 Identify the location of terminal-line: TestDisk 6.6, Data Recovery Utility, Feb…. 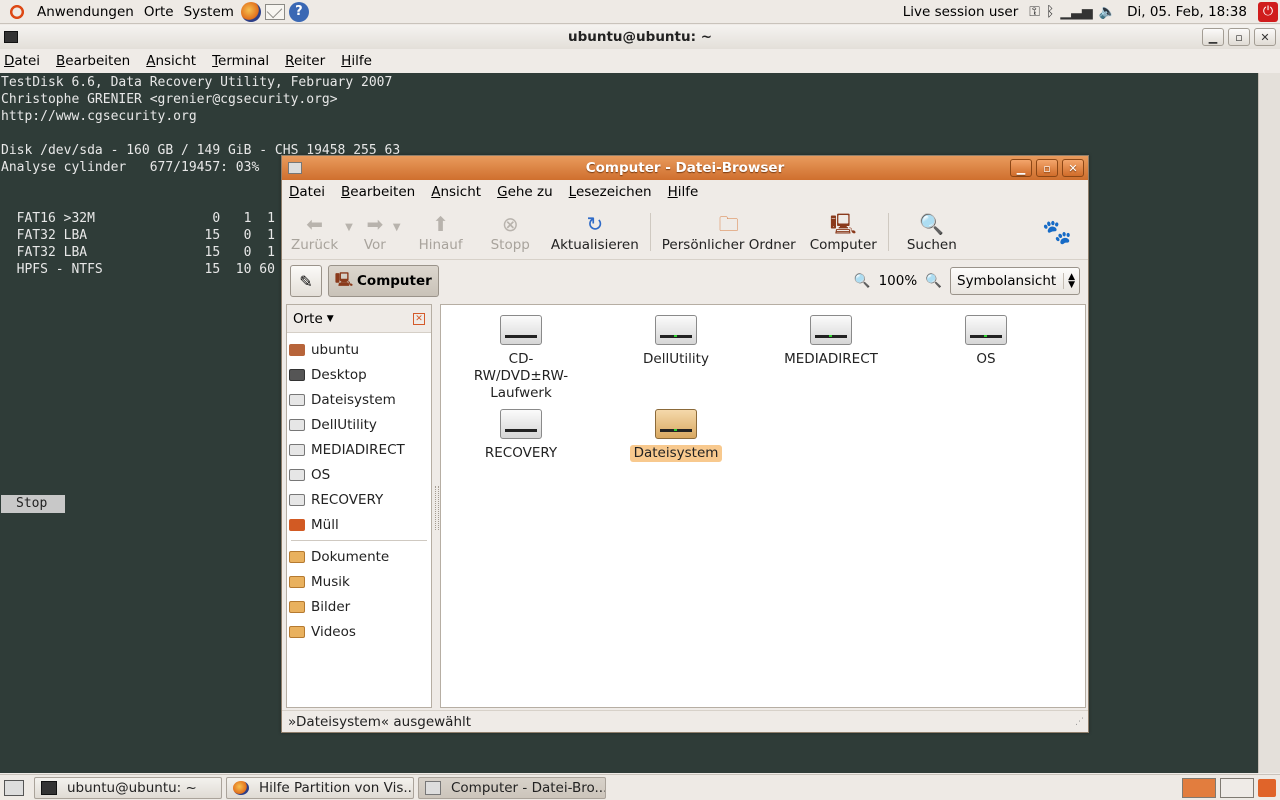
(197, 82).